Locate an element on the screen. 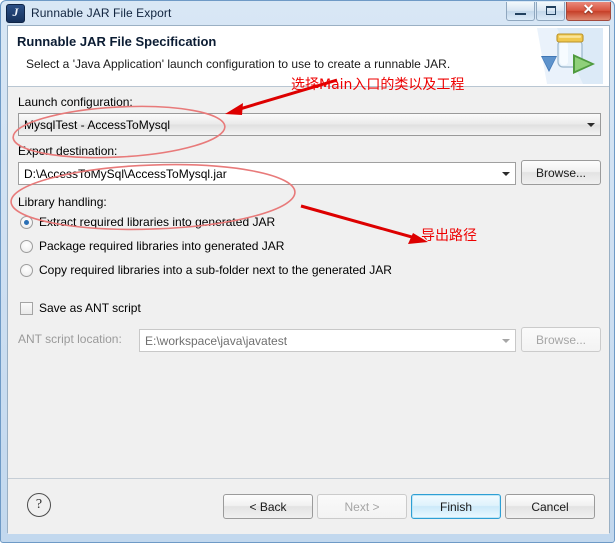 This screenshot has width=615, height=543. export-destination-dropdown-button is located at coordinates (506, 173).